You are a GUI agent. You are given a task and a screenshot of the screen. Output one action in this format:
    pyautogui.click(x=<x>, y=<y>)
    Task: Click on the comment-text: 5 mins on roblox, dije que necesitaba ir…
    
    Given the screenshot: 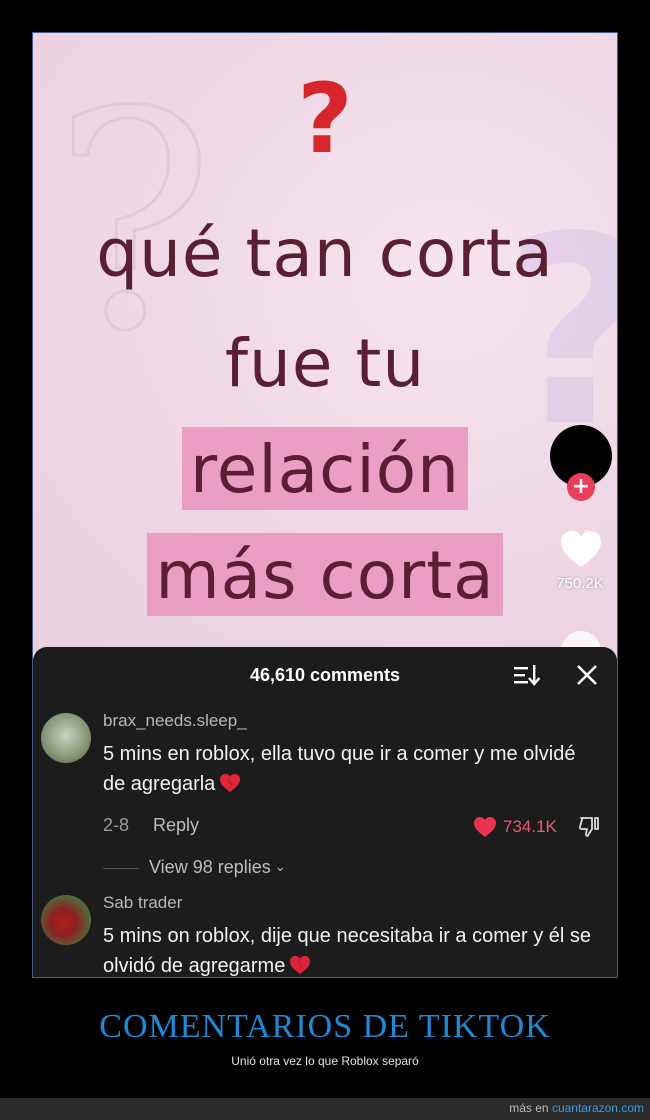 What is the action you would take?
    pyautogui.click(x=347, y=951)
    